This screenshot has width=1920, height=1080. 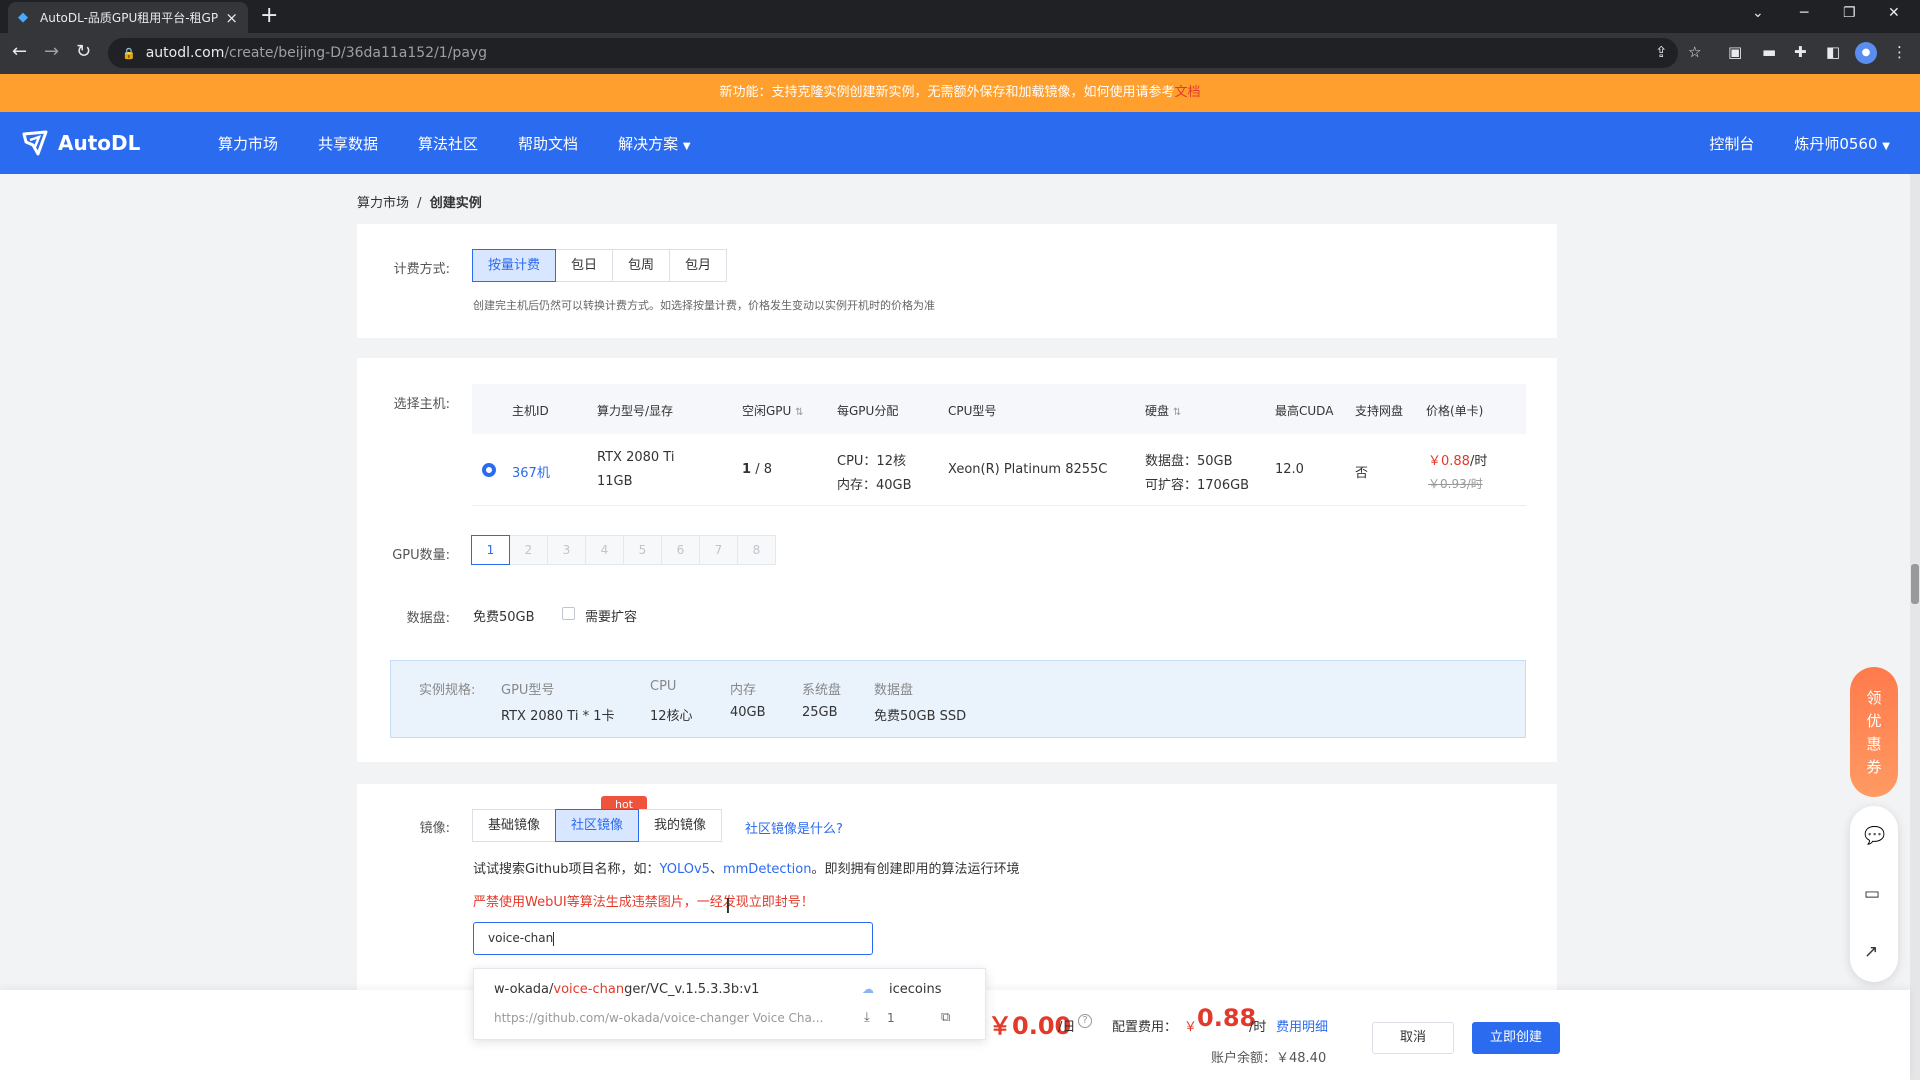 I want to click on suggestion-title: w-okada/voice-changer/VC_v.1.5.3.3b:v1, so click(x=626, y=989).